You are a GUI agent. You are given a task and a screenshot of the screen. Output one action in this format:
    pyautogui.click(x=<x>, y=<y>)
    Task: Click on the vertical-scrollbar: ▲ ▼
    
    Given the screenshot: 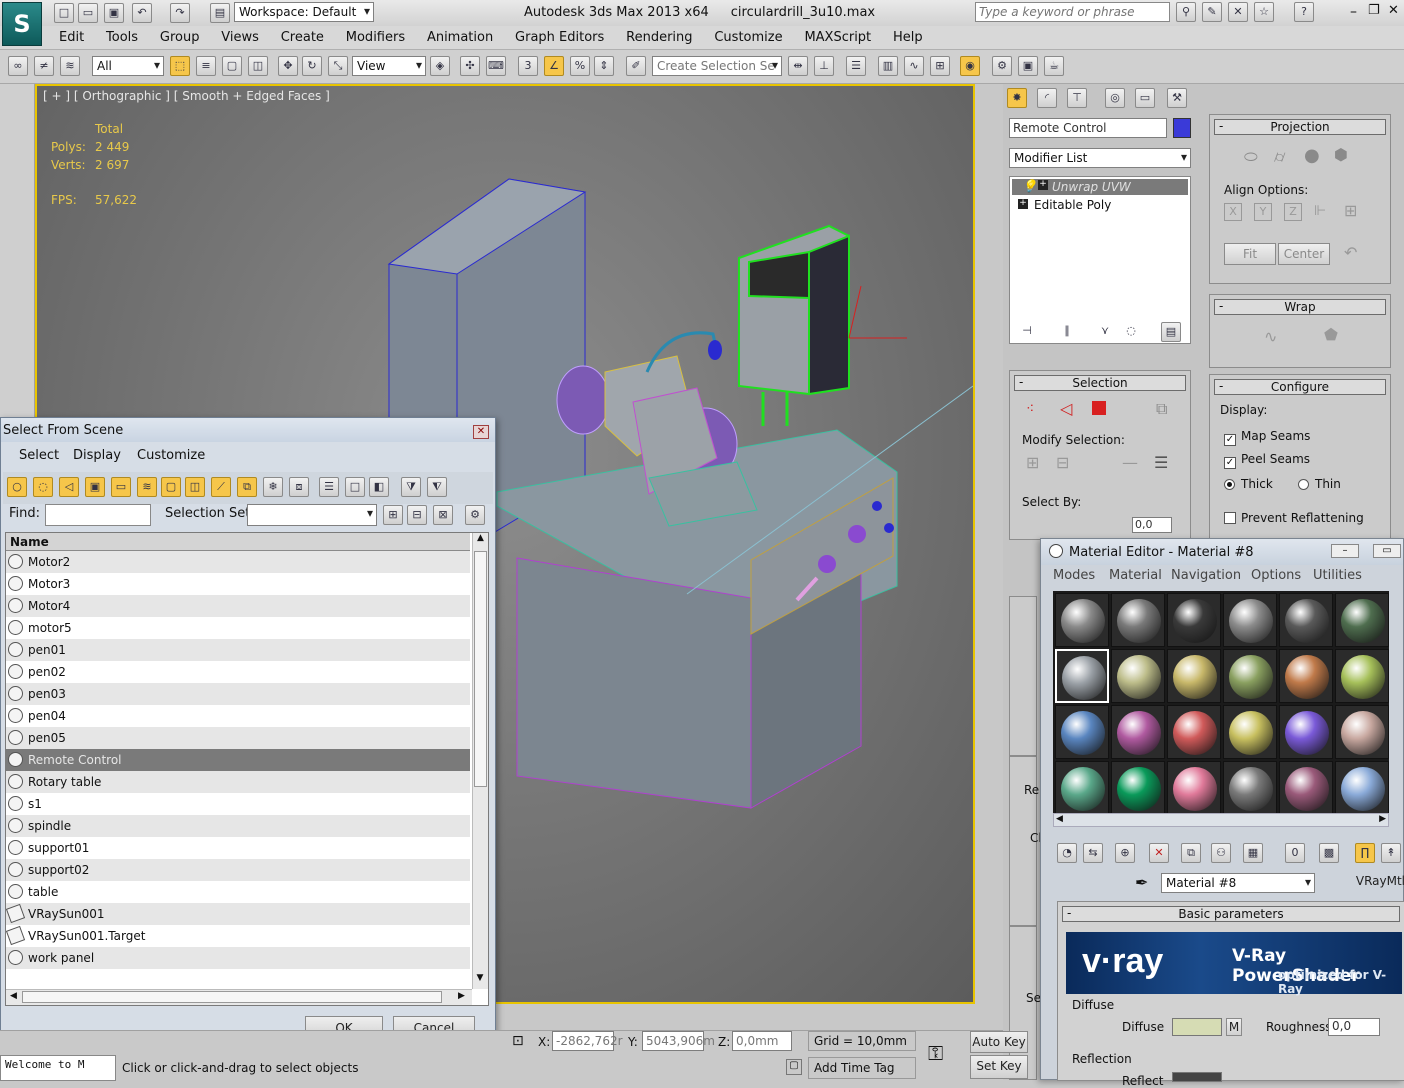 What is the action you would take?
    pyautogui.click(x=480, y=761)
    